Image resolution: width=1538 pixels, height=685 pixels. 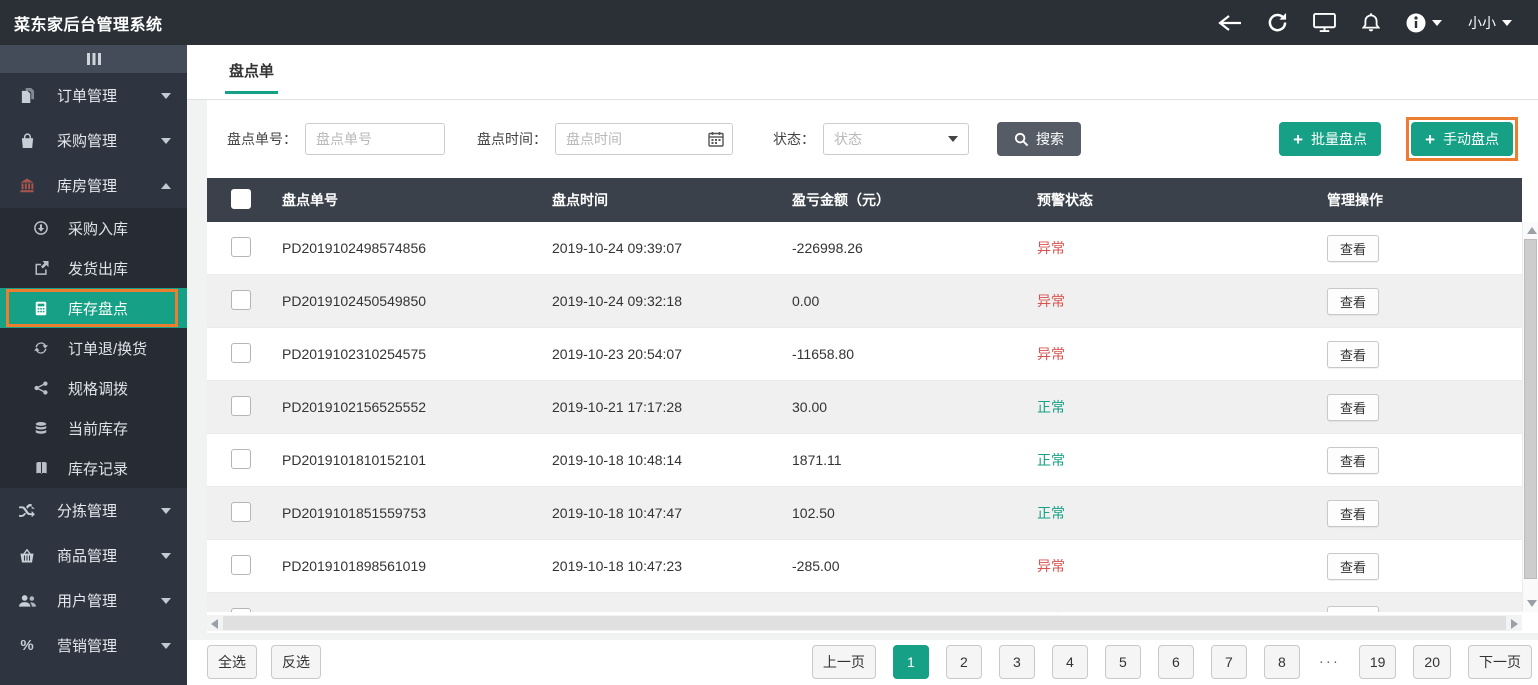 I want to click on cell-amount: 1871.11, so click(x=817, y=460).